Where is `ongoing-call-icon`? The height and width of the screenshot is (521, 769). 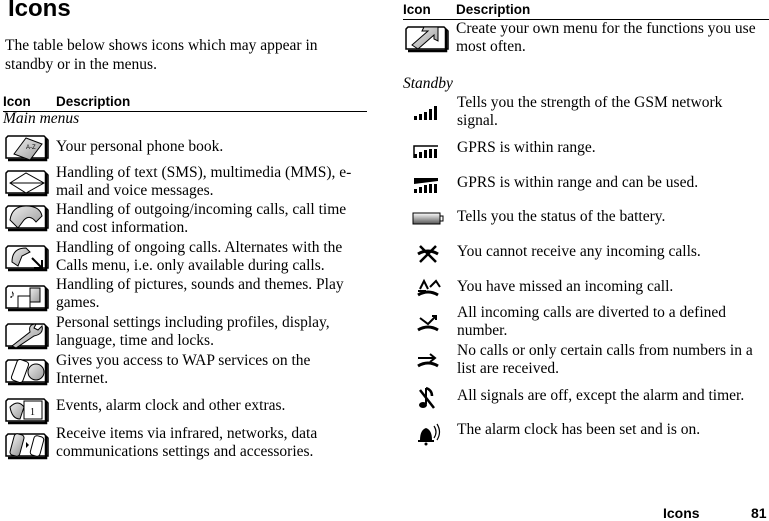 ongoing-call-icon is located at coordinates (27, 258).